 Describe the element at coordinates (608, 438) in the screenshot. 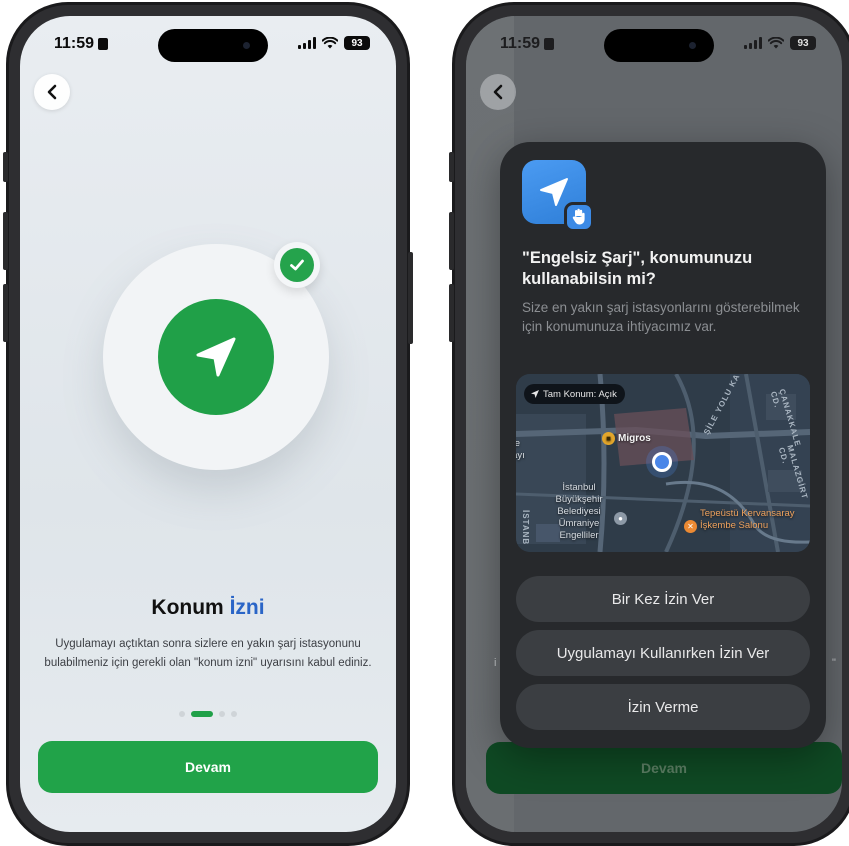

I see `shopping-bag-icon: ■` at that location.